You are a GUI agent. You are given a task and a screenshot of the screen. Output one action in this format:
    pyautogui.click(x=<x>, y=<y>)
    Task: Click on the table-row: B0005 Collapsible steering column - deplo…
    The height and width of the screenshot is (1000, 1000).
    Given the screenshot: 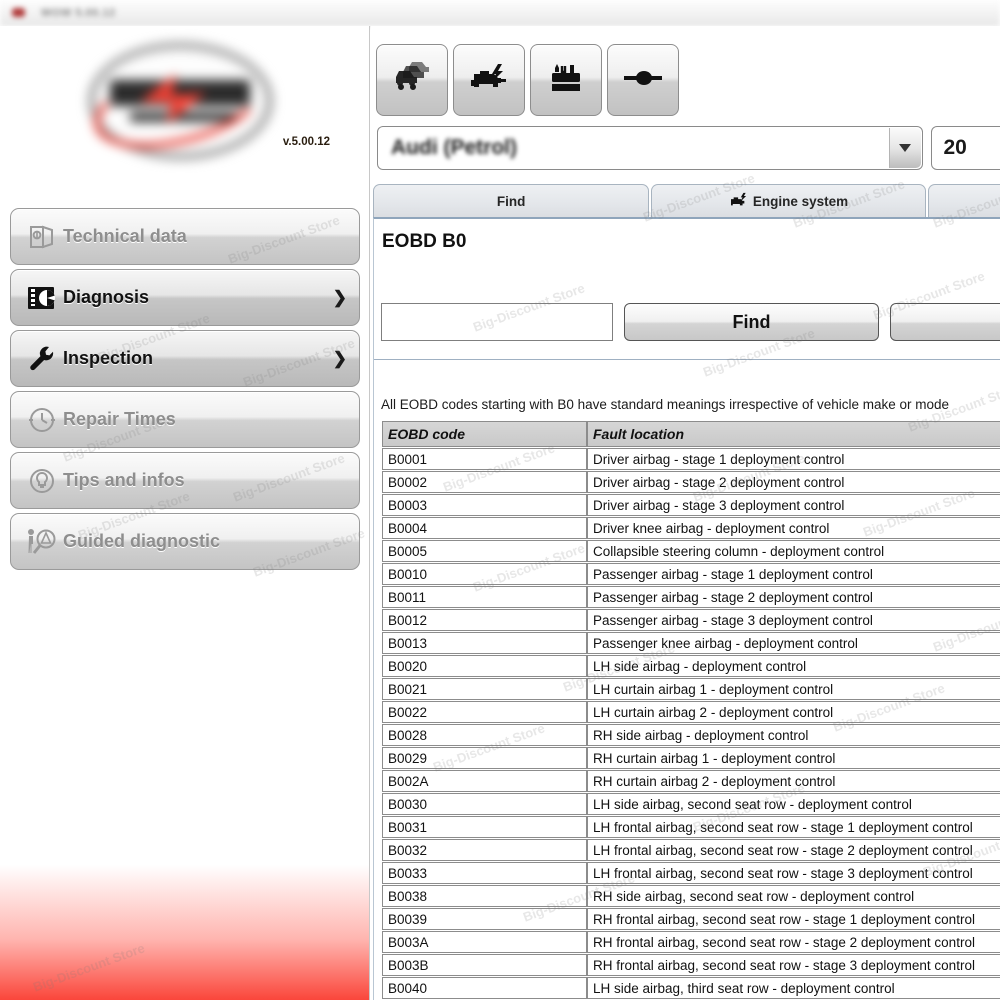 What is the action you would take?
    pyautogui.click(x=691, y=551)
    